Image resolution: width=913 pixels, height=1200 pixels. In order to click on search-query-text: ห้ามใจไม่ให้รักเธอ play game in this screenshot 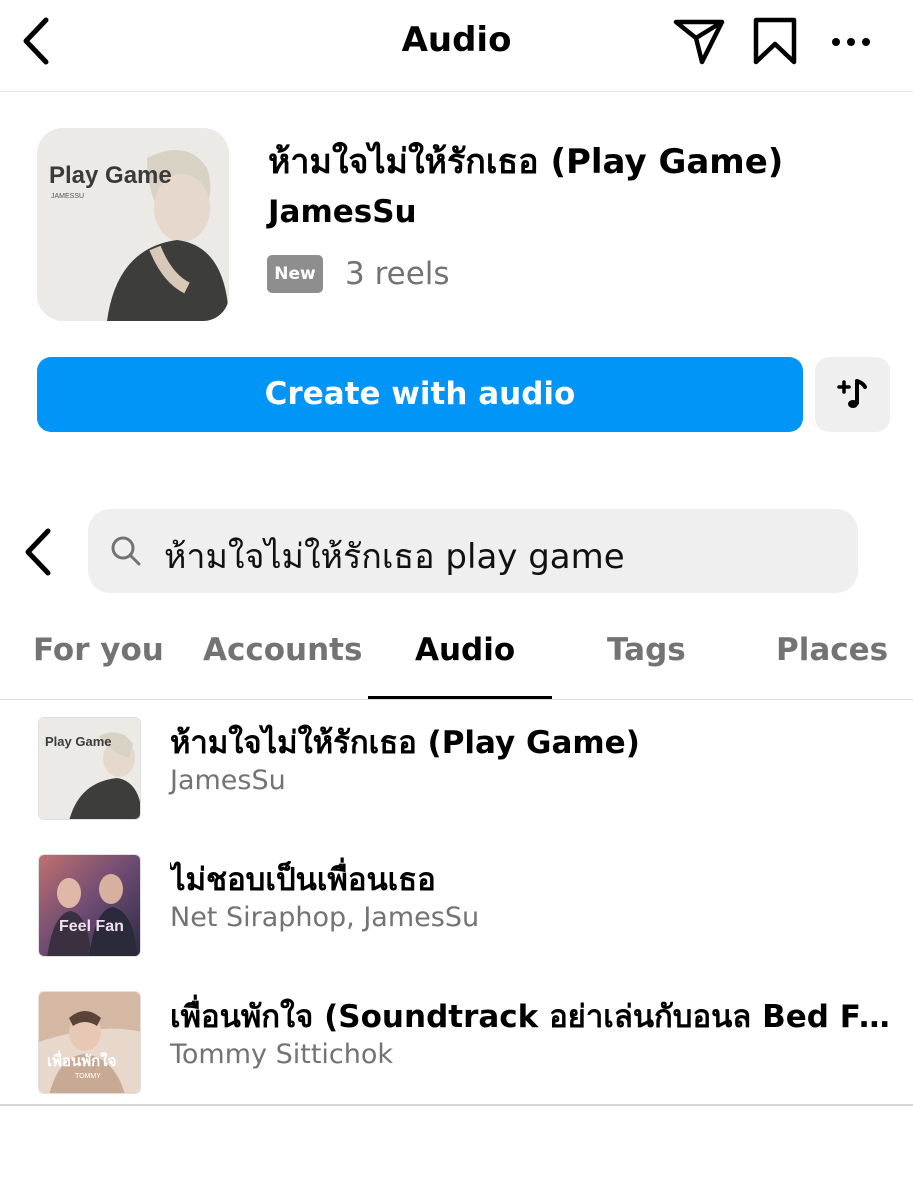, I will do `click(394, 557)`.